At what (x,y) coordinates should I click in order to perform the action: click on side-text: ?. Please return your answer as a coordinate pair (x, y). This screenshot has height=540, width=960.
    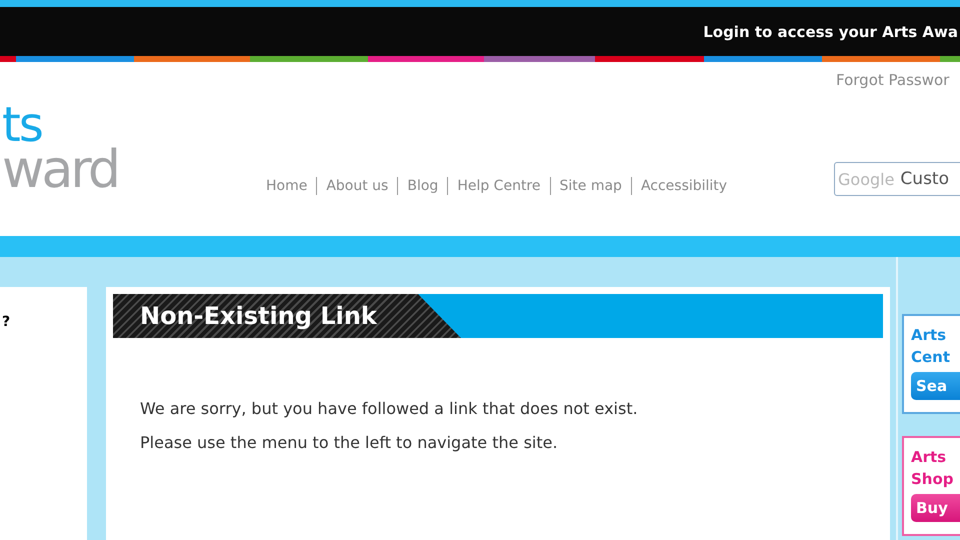
    Looking at the image, I should click on (6, 322).